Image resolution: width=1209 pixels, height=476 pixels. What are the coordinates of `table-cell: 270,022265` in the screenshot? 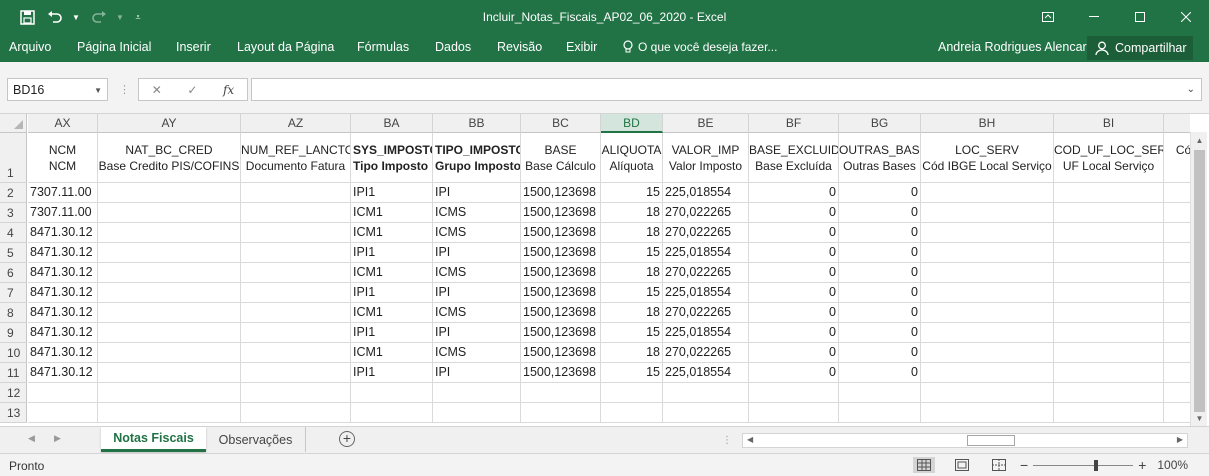 It's located at (706, 213).